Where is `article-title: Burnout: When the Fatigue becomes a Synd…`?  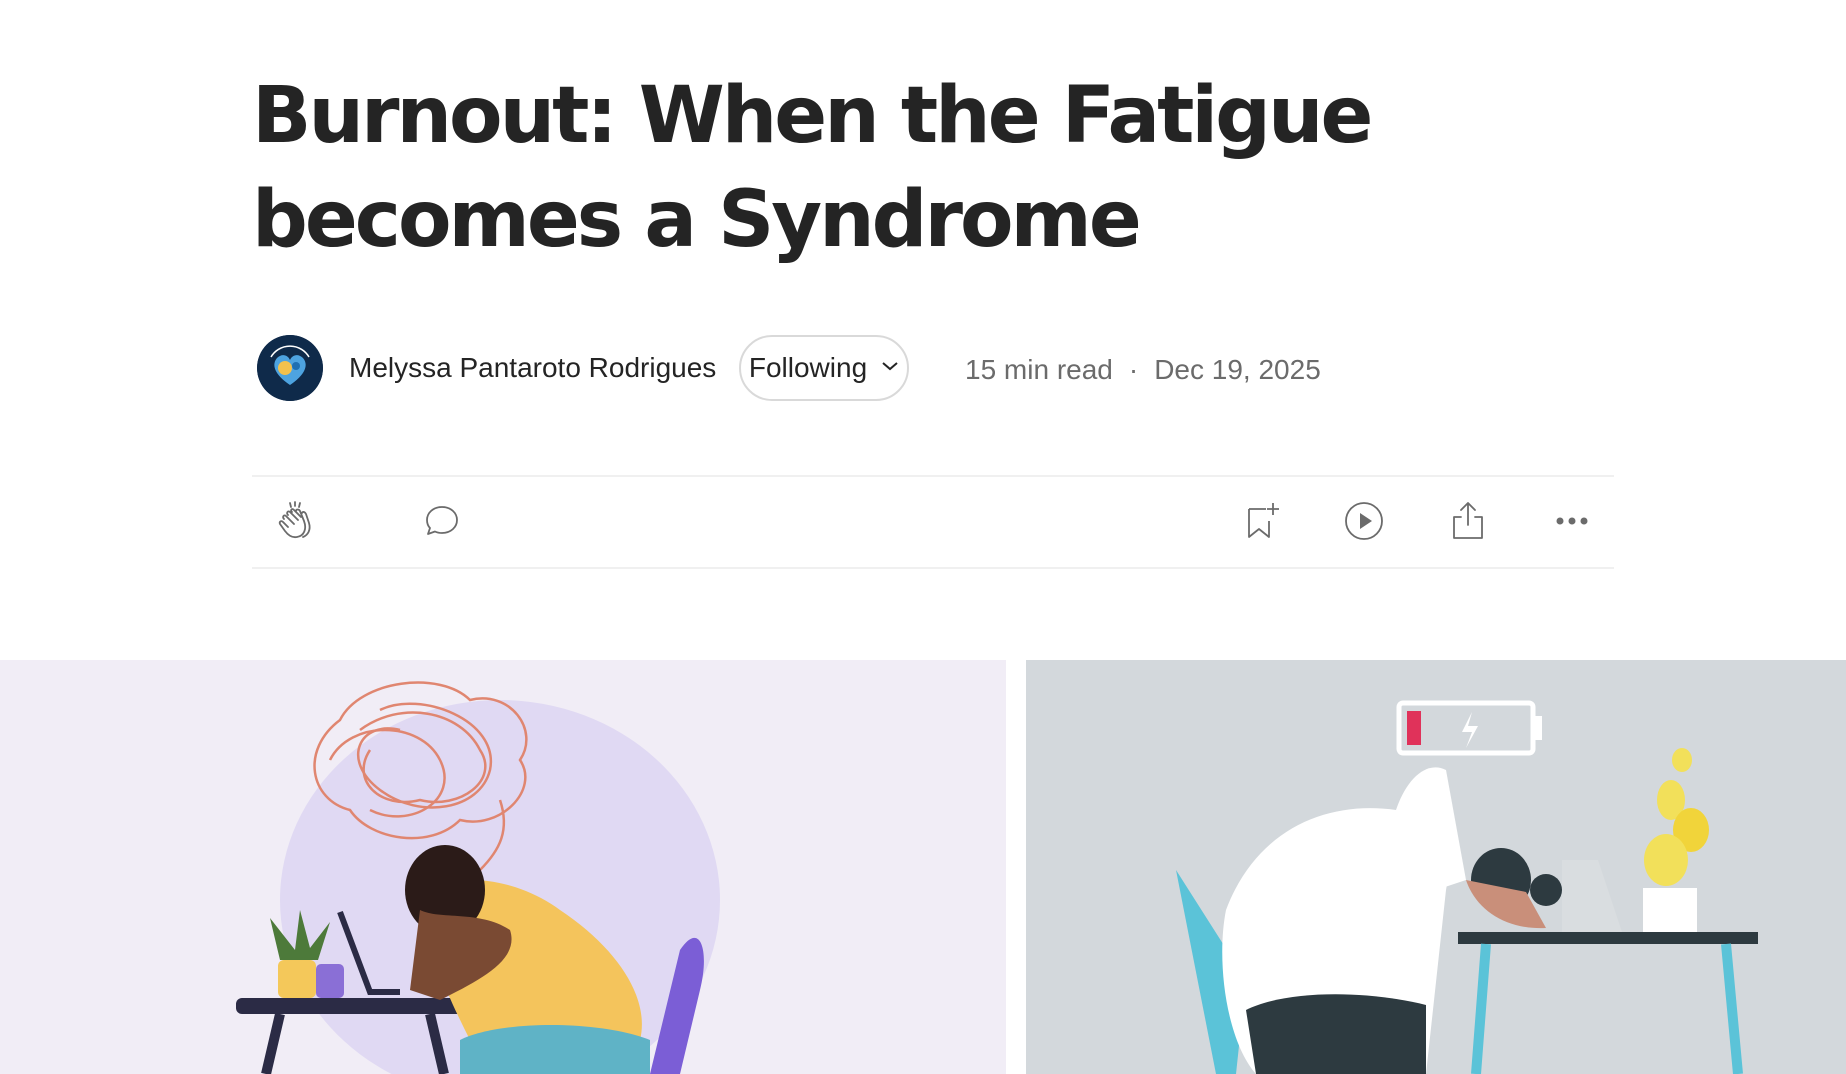
article-title: Burnout: When the Fatigue becomes a Synd… is located at coordinates (852, 168).